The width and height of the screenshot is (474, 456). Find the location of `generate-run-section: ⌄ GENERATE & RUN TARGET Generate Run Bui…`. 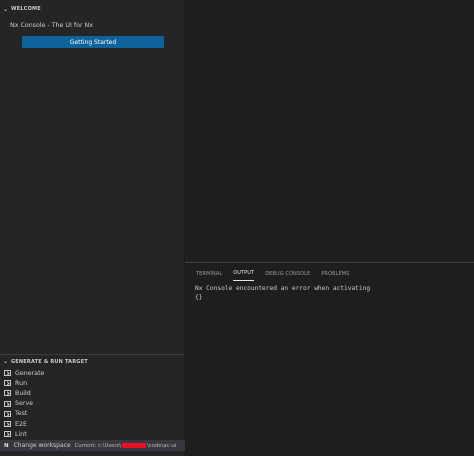

generate-run-section: ⌄ GENERATE & RUN TARGET Generate Run Bui… is located at coordinates (92, 403).